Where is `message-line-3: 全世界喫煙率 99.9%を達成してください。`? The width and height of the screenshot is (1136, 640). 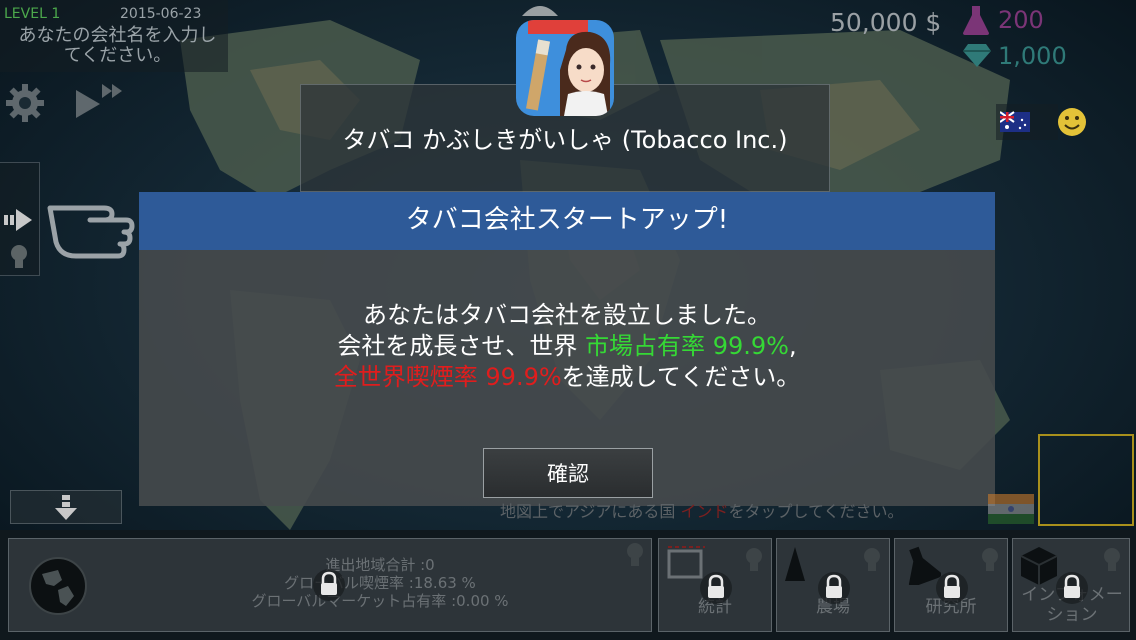 message-line-3: 全世界喫煙率 99.9%を達成してください。 is located at coordinates (567, 377).